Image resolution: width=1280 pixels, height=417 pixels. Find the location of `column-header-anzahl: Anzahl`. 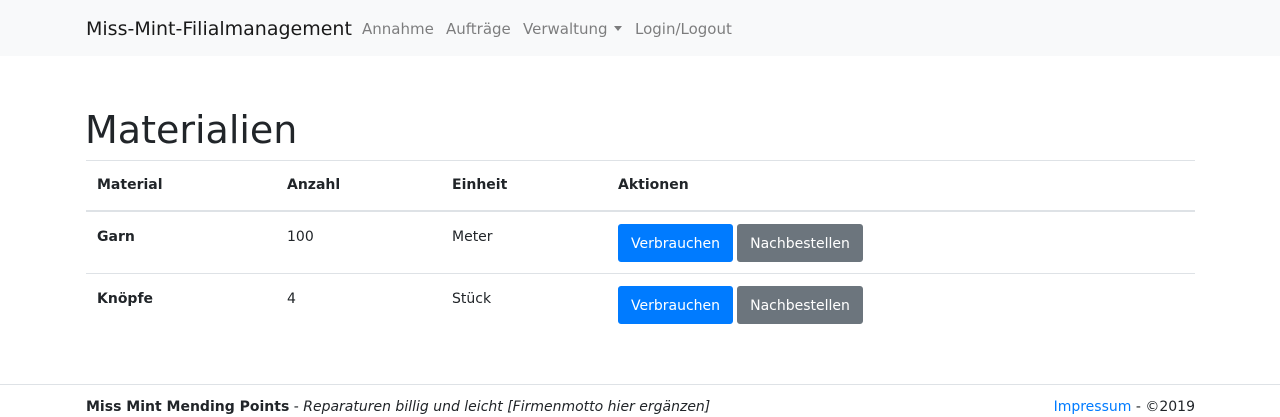

column-header-anzahl: Anzahl is located at coordinates (358, 186).